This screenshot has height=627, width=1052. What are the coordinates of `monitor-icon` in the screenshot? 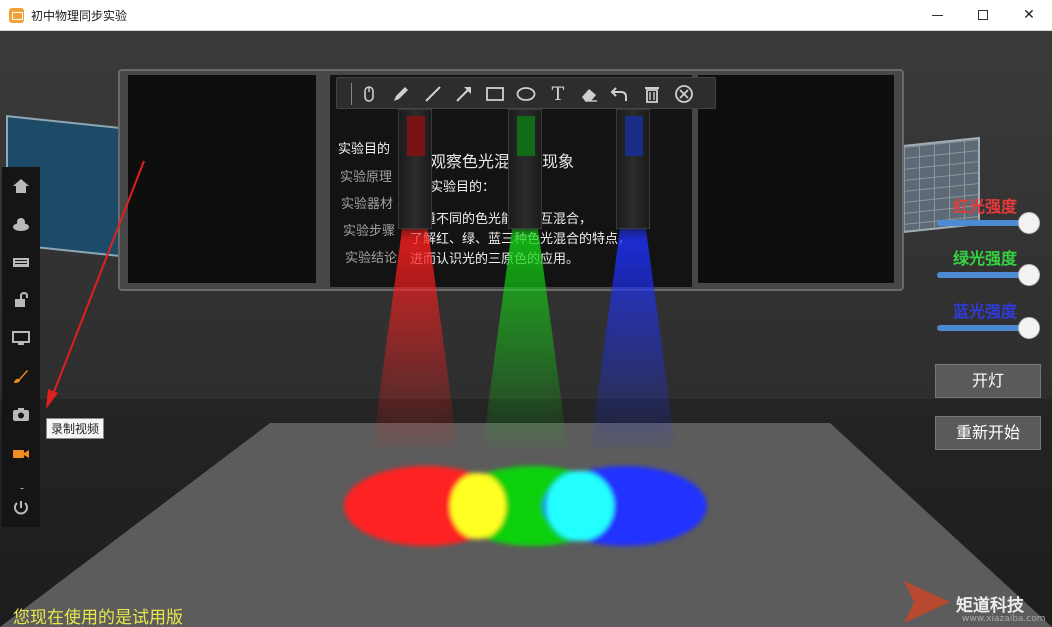 It's located at (21, 338).